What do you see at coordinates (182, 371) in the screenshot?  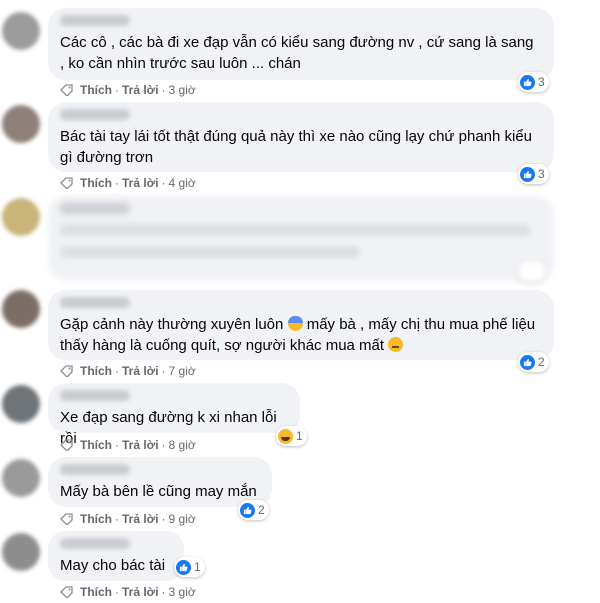 I see `timestamp: 7 giờ` at bounding box center [182, 371].